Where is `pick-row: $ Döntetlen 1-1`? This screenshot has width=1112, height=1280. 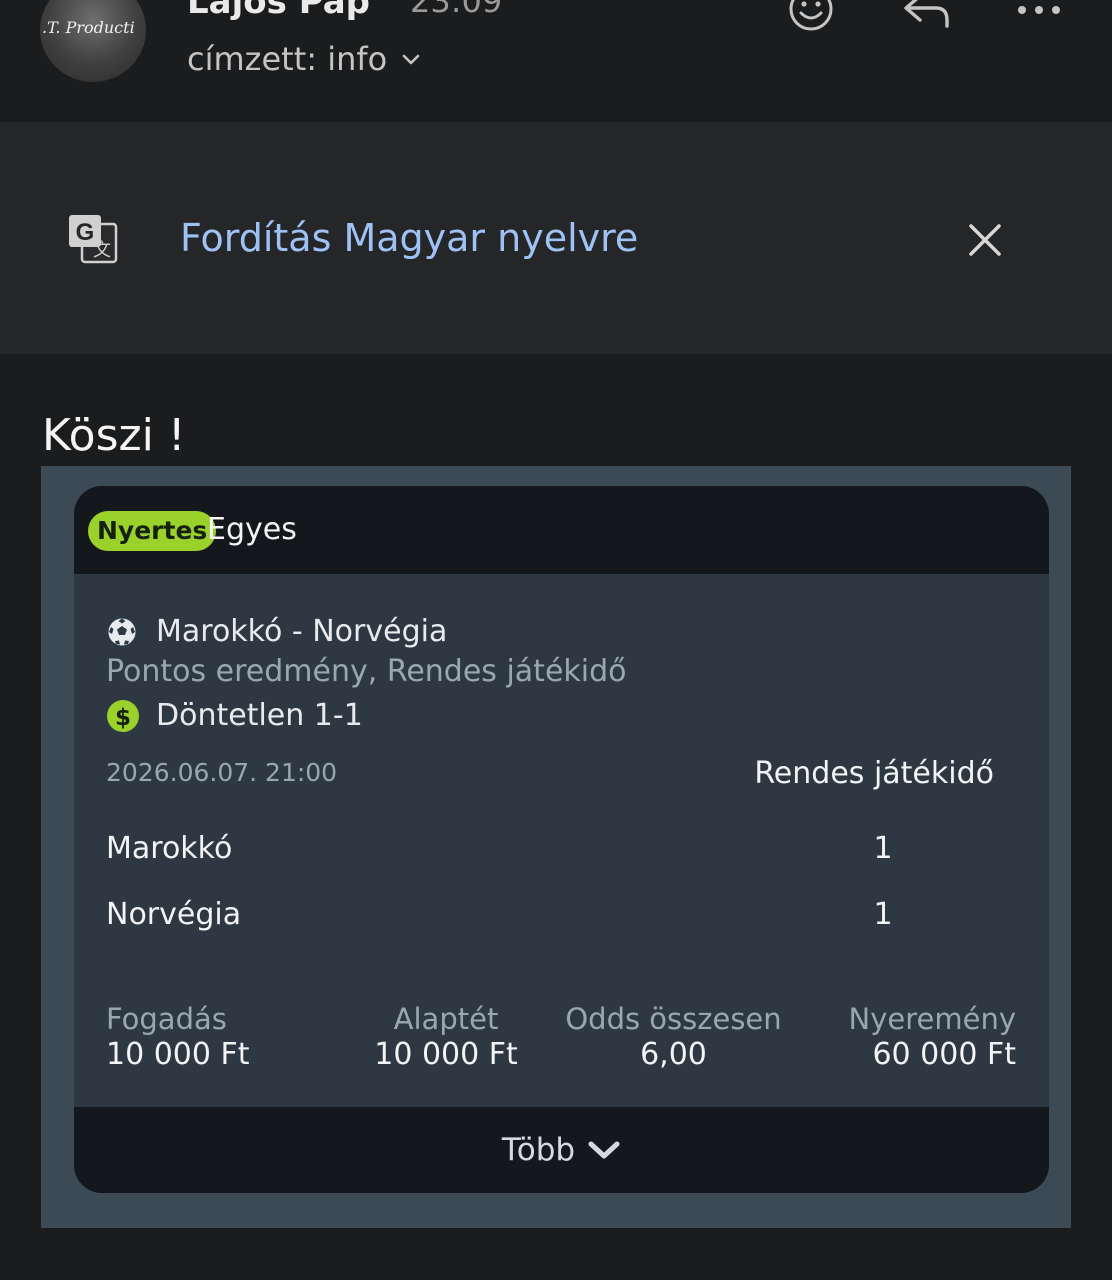 pick-row: $ Döntetlen 1-1 is located at coordinates (234, 715).